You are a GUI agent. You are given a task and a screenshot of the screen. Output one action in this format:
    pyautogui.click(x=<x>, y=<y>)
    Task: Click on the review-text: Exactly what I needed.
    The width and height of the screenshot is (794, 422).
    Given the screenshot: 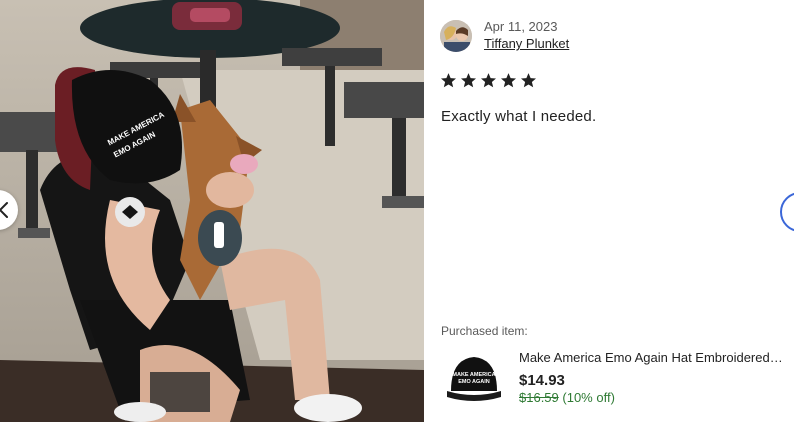 What is the action you would take?
    pyautogui.click(x=519, y=116)
    